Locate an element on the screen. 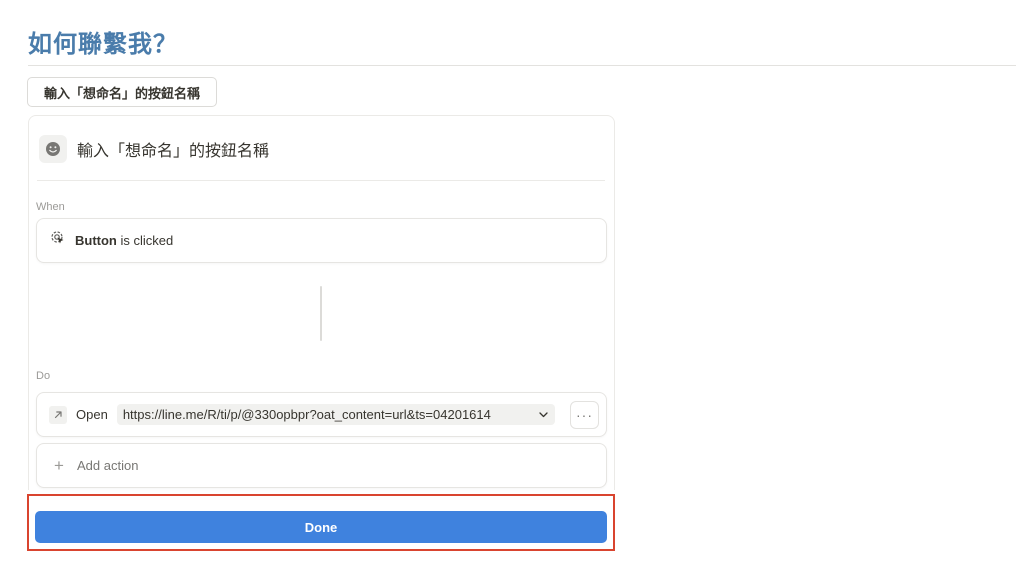  add-action-button: + Add action is located at coordinates (321, 465).